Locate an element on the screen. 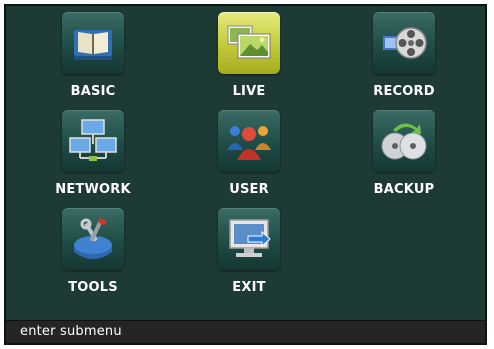  network-computers-icon is located at coordinates (93, 141).